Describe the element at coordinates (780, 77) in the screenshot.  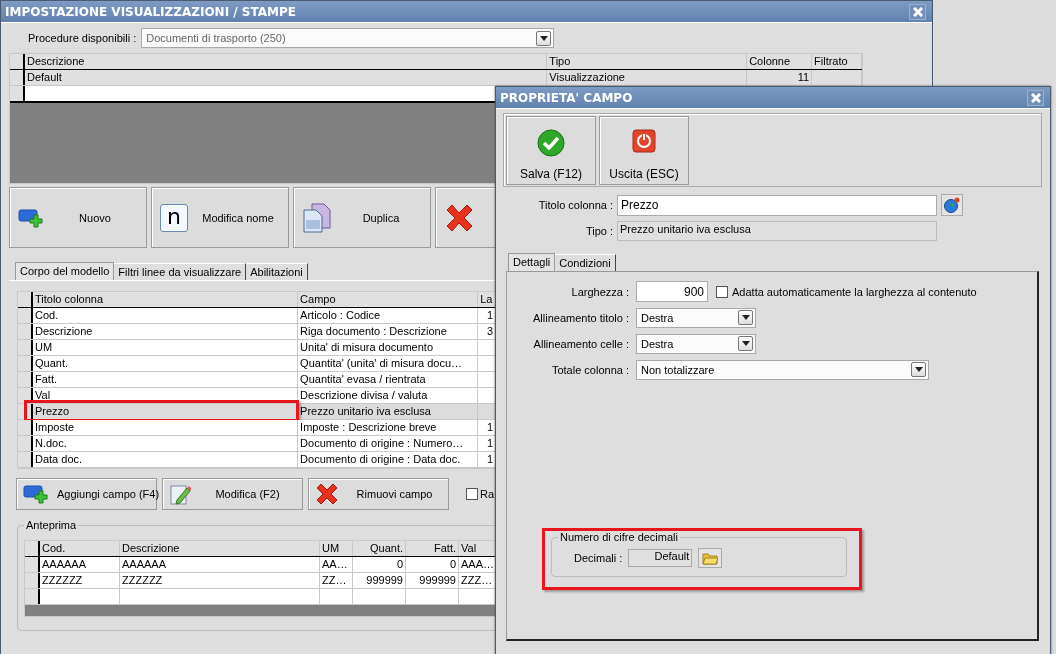
I see `table-cell: 11` at that location.